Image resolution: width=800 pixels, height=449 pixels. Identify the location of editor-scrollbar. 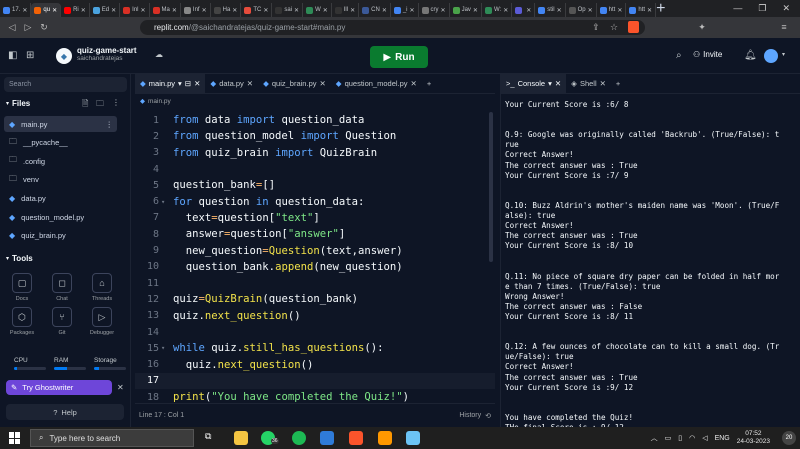
(491, 187).